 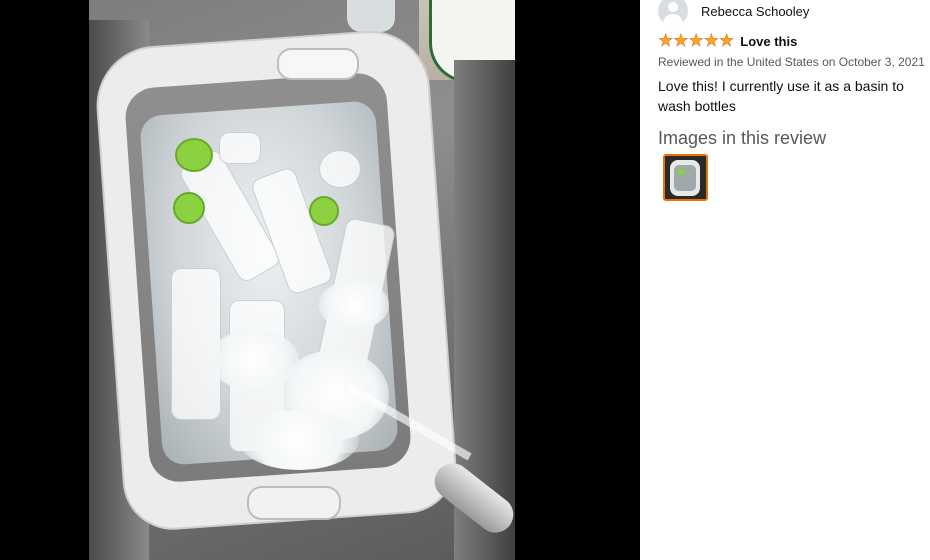 What do you see at coordinates (196, 344) in the screenshot?
I see `photo-bottle` at bounding box center [196, 344].